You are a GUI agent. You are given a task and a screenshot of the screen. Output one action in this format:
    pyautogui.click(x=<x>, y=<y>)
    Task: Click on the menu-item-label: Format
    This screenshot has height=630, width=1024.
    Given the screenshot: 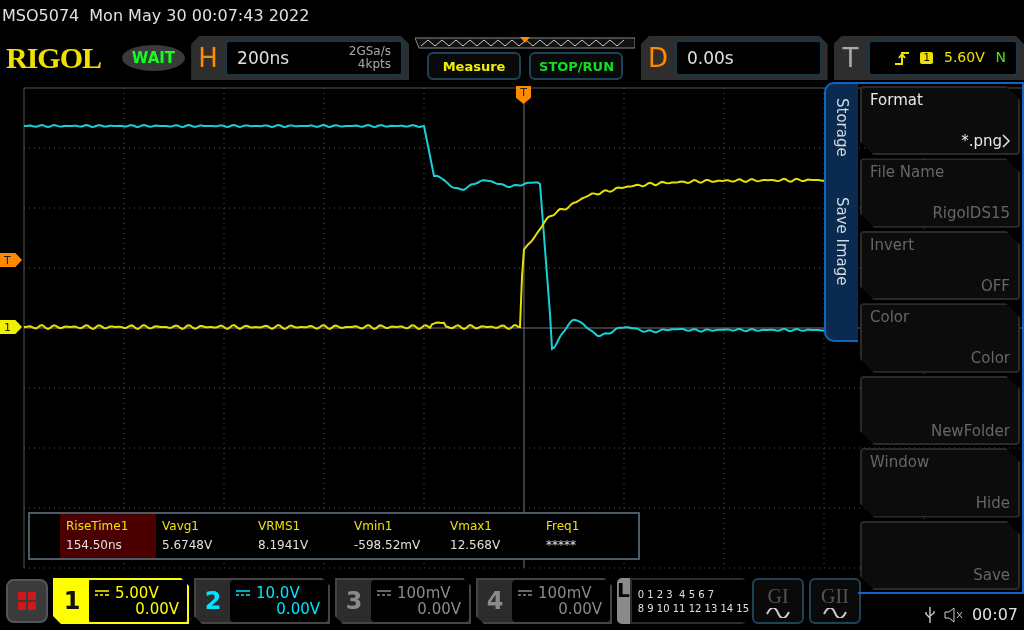 What is the action you would take?
    pyautogui.click(x=897, y=100)
    